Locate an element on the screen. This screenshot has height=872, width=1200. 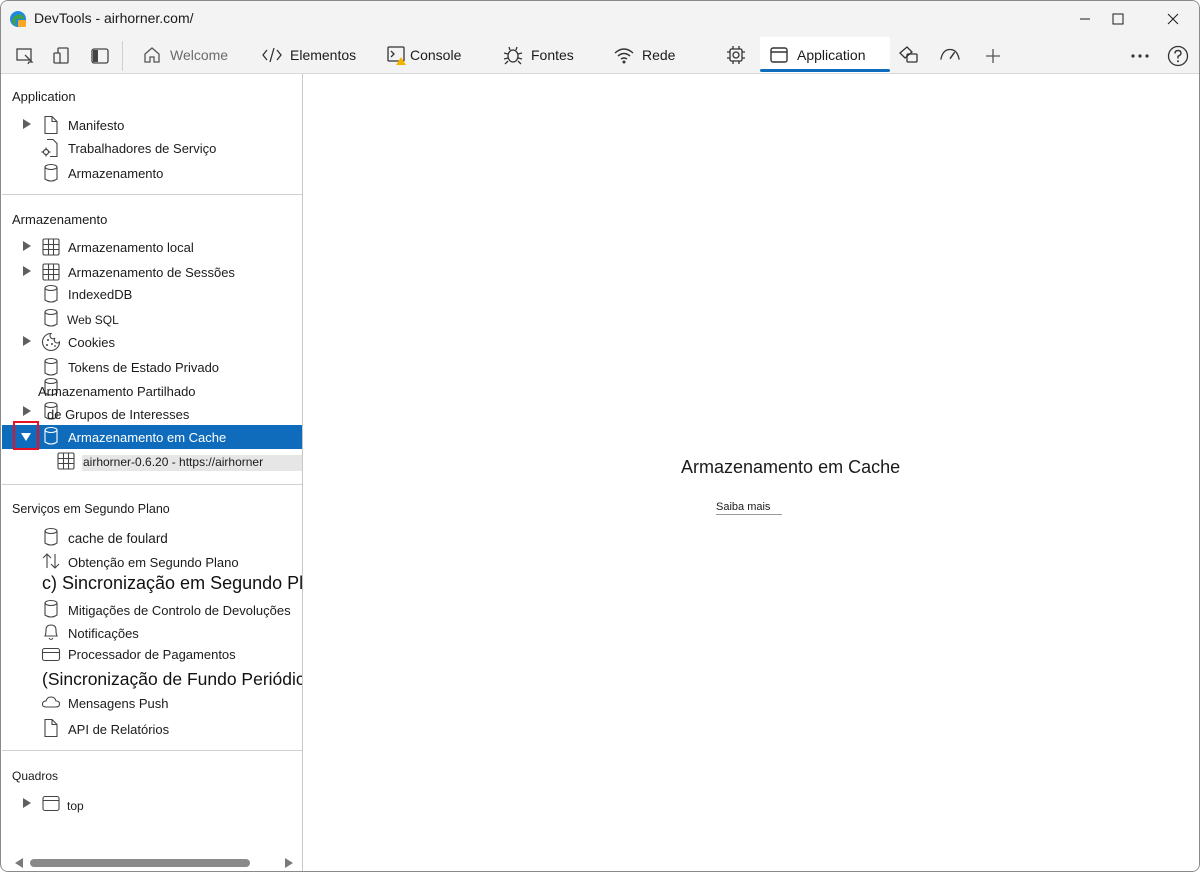
sidebar-item-background-fetch: Obtenção em Segundo Plano is located at coordinates (152, 561).